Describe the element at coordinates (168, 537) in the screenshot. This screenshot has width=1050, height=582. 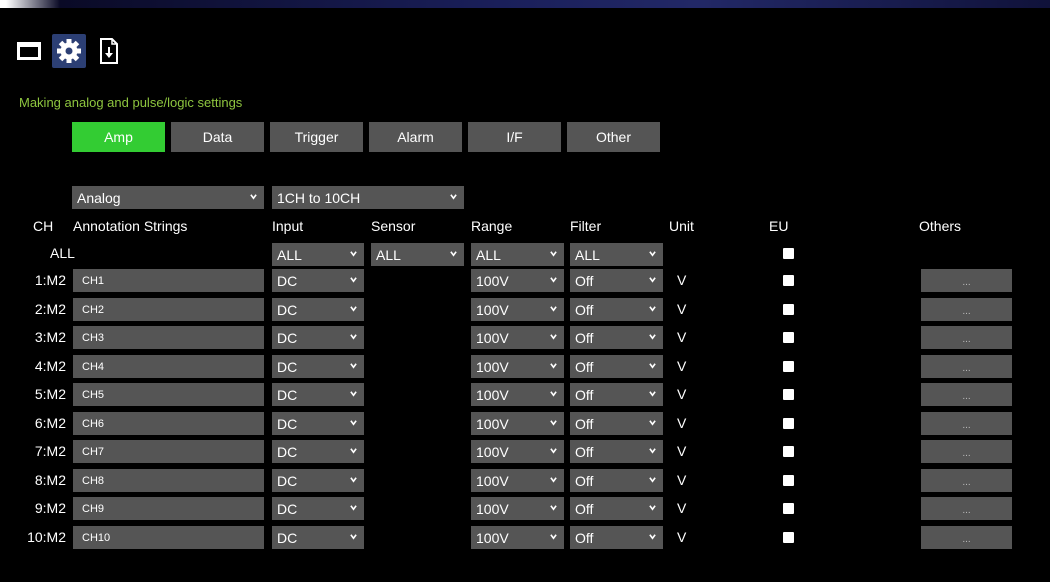
I see `annotation-input: CH10` at that location.